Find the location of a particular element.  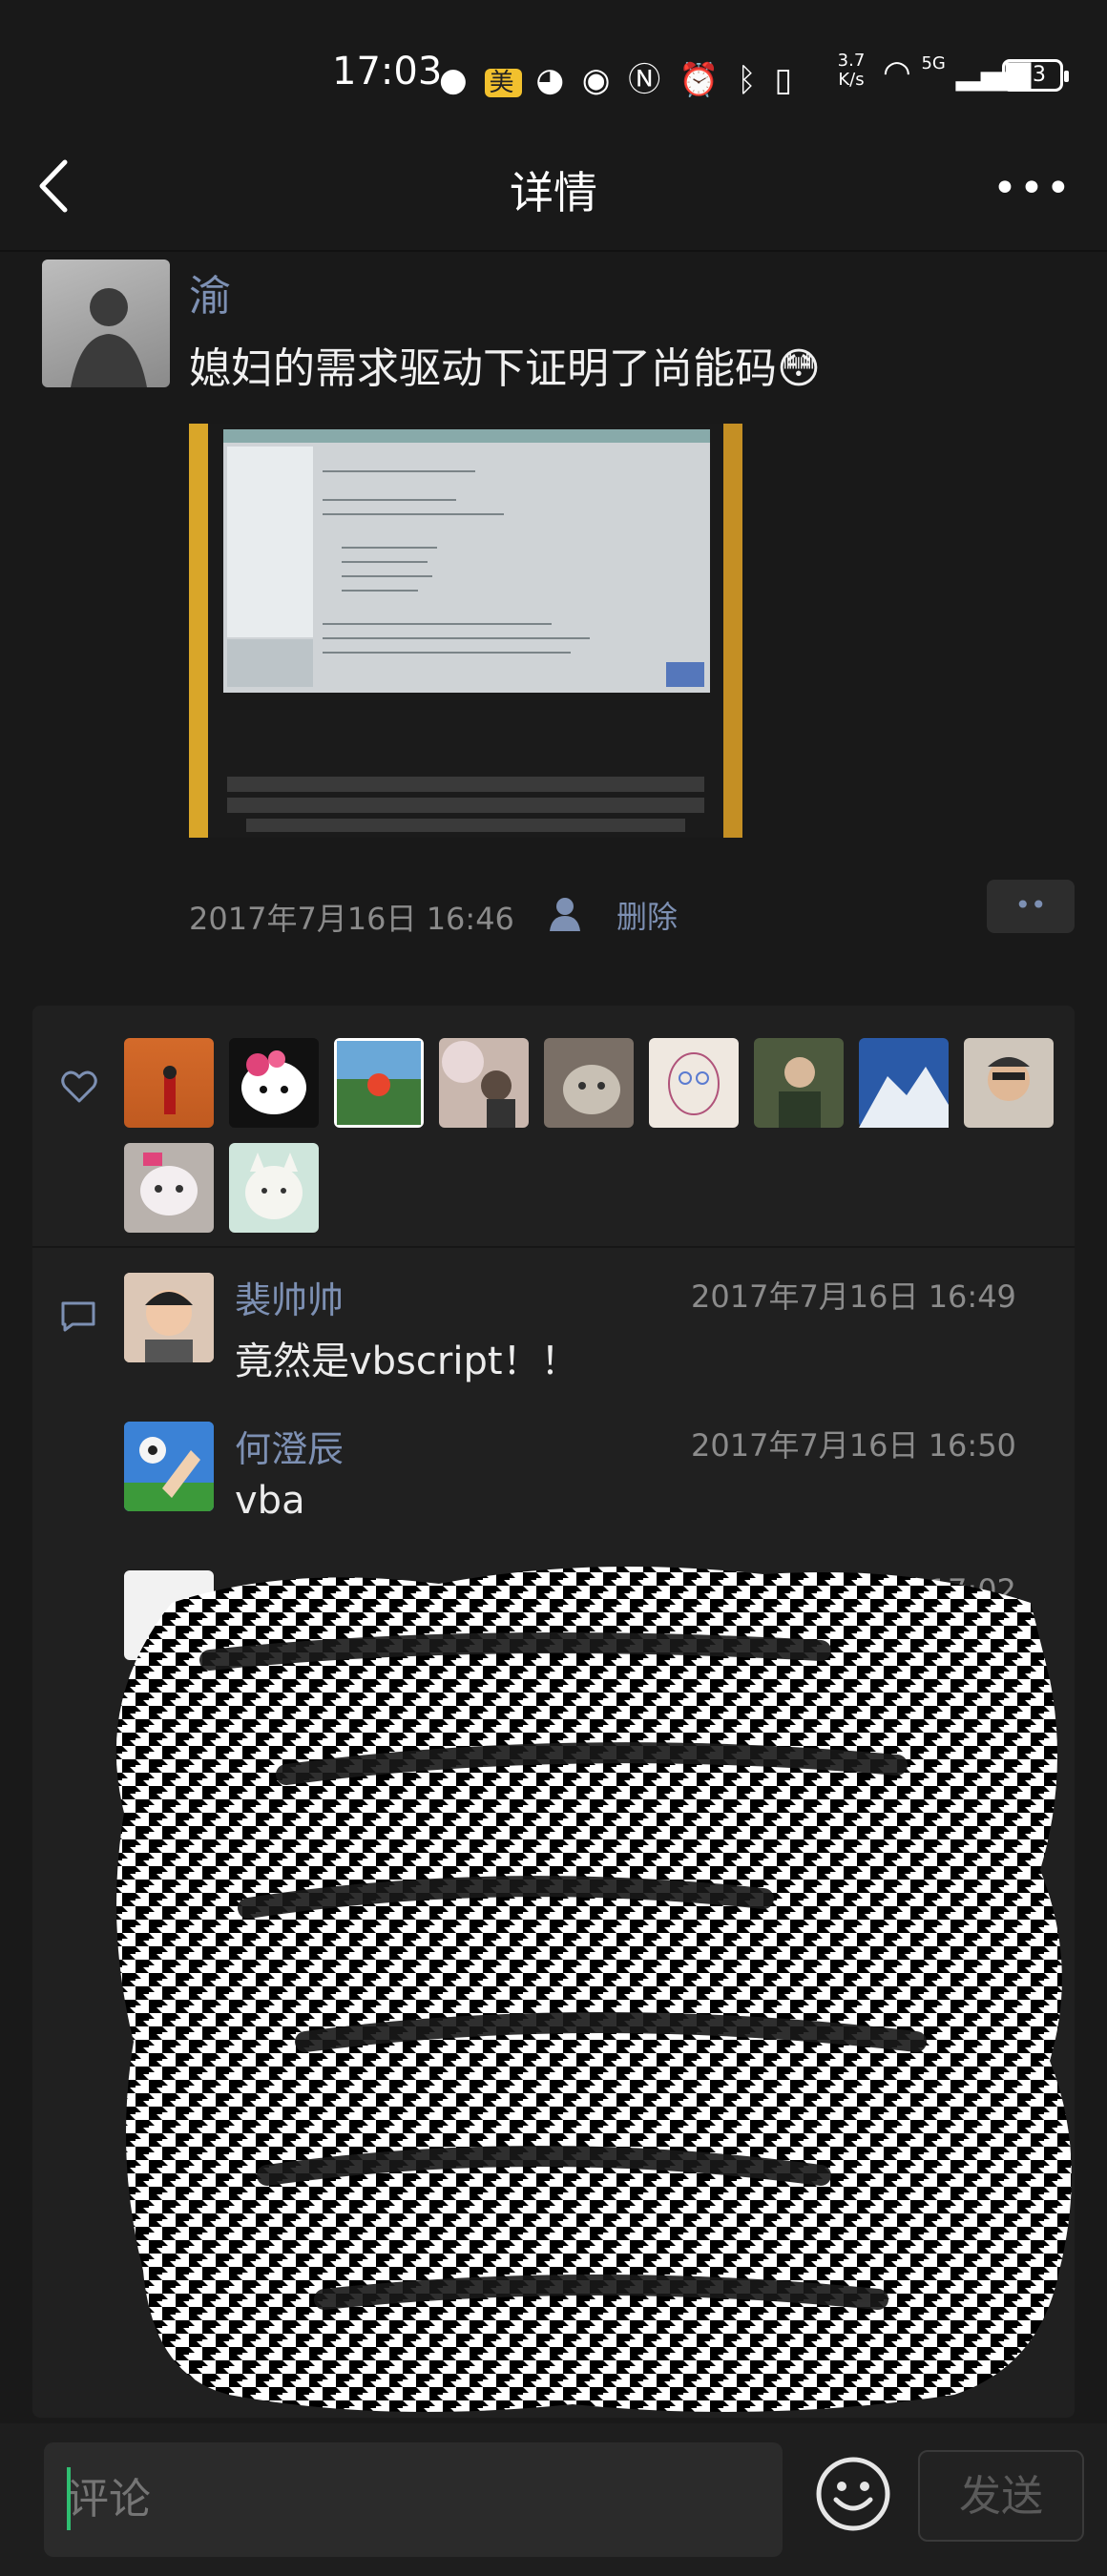

comment-text: 竟然是vbscript！！ is located at coordinates (407, 1361).